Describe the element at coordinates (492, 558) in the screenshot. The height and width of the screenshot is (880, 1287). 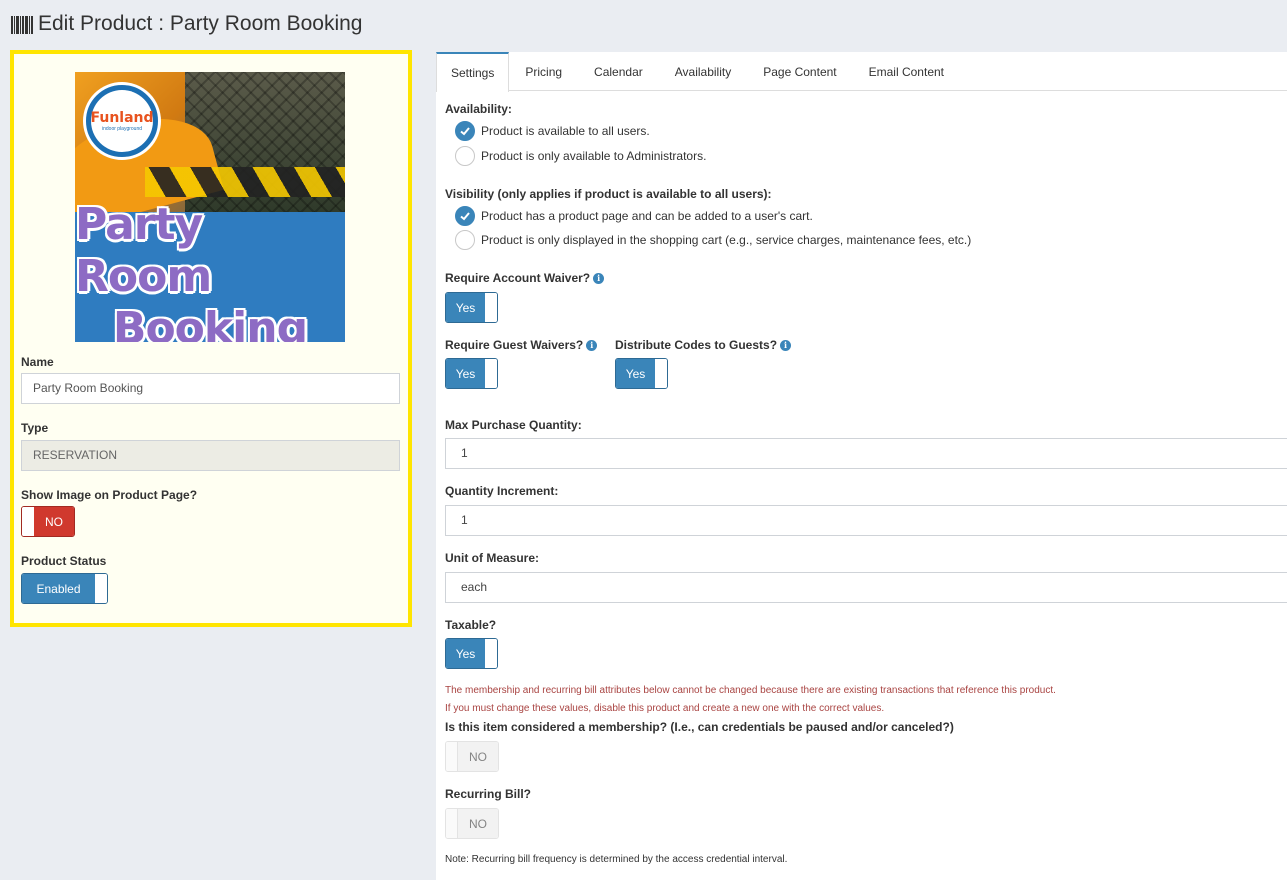
I see `unit-of-measure-label: Unit of Measure:` at that location.